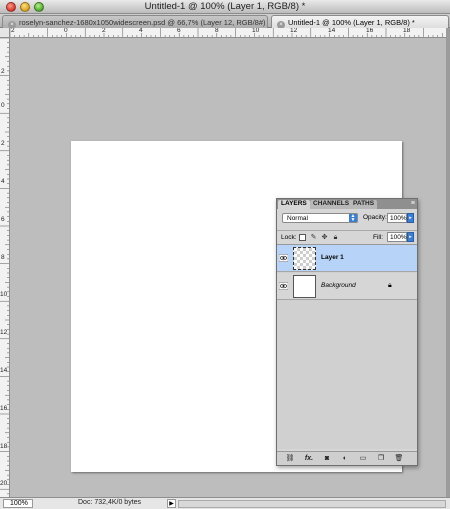 The image size is (450, 509). I want to click on tab-layers: LAYERS, so click(294, 204).